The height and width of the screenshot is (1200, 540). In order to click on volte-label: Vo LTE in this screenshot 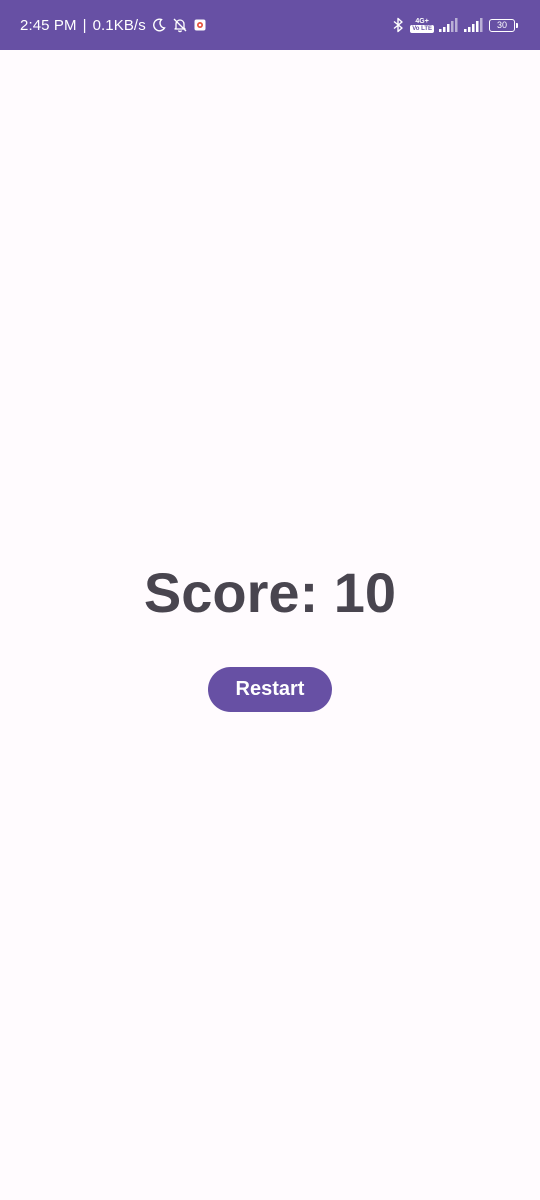, I will do `click(422, 28)`.